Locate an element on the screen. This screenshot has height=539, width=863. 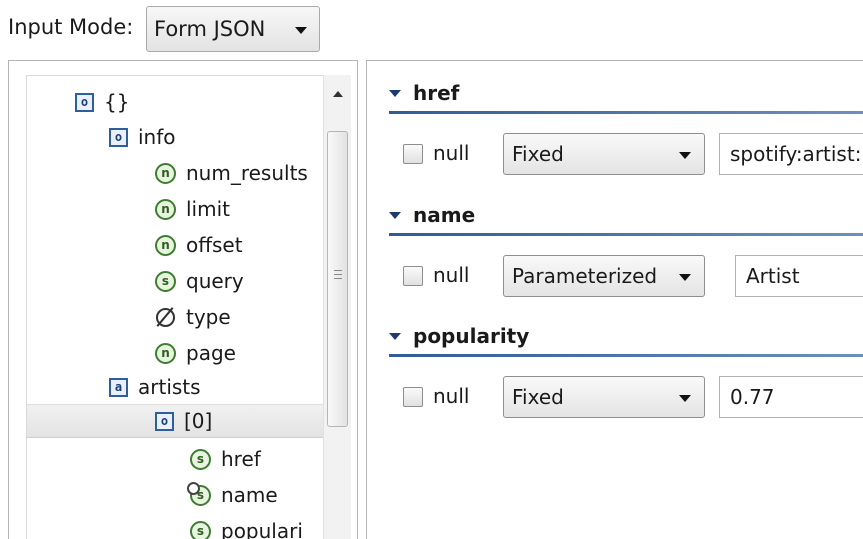
input-mode-select: Form JSON is located at coordinates (233, 29).